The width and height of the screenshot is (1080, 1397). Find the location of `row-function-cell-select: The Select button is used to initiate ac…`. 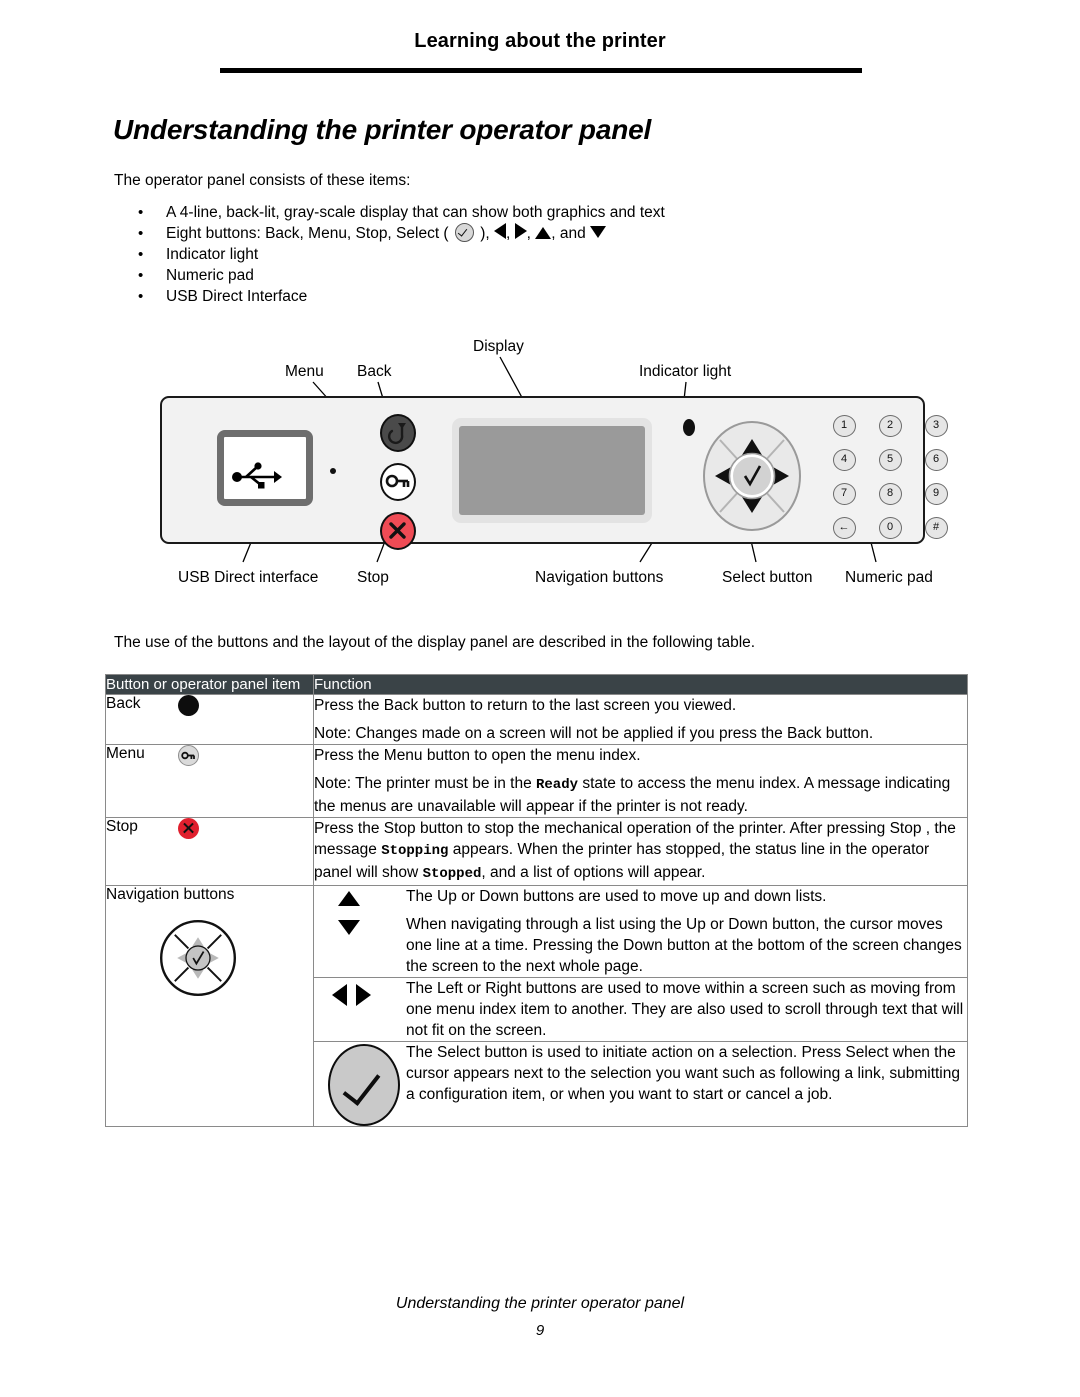

row-function-cell-select: The Select button is used to initiate ac… is located at coordinates (640, 1084).